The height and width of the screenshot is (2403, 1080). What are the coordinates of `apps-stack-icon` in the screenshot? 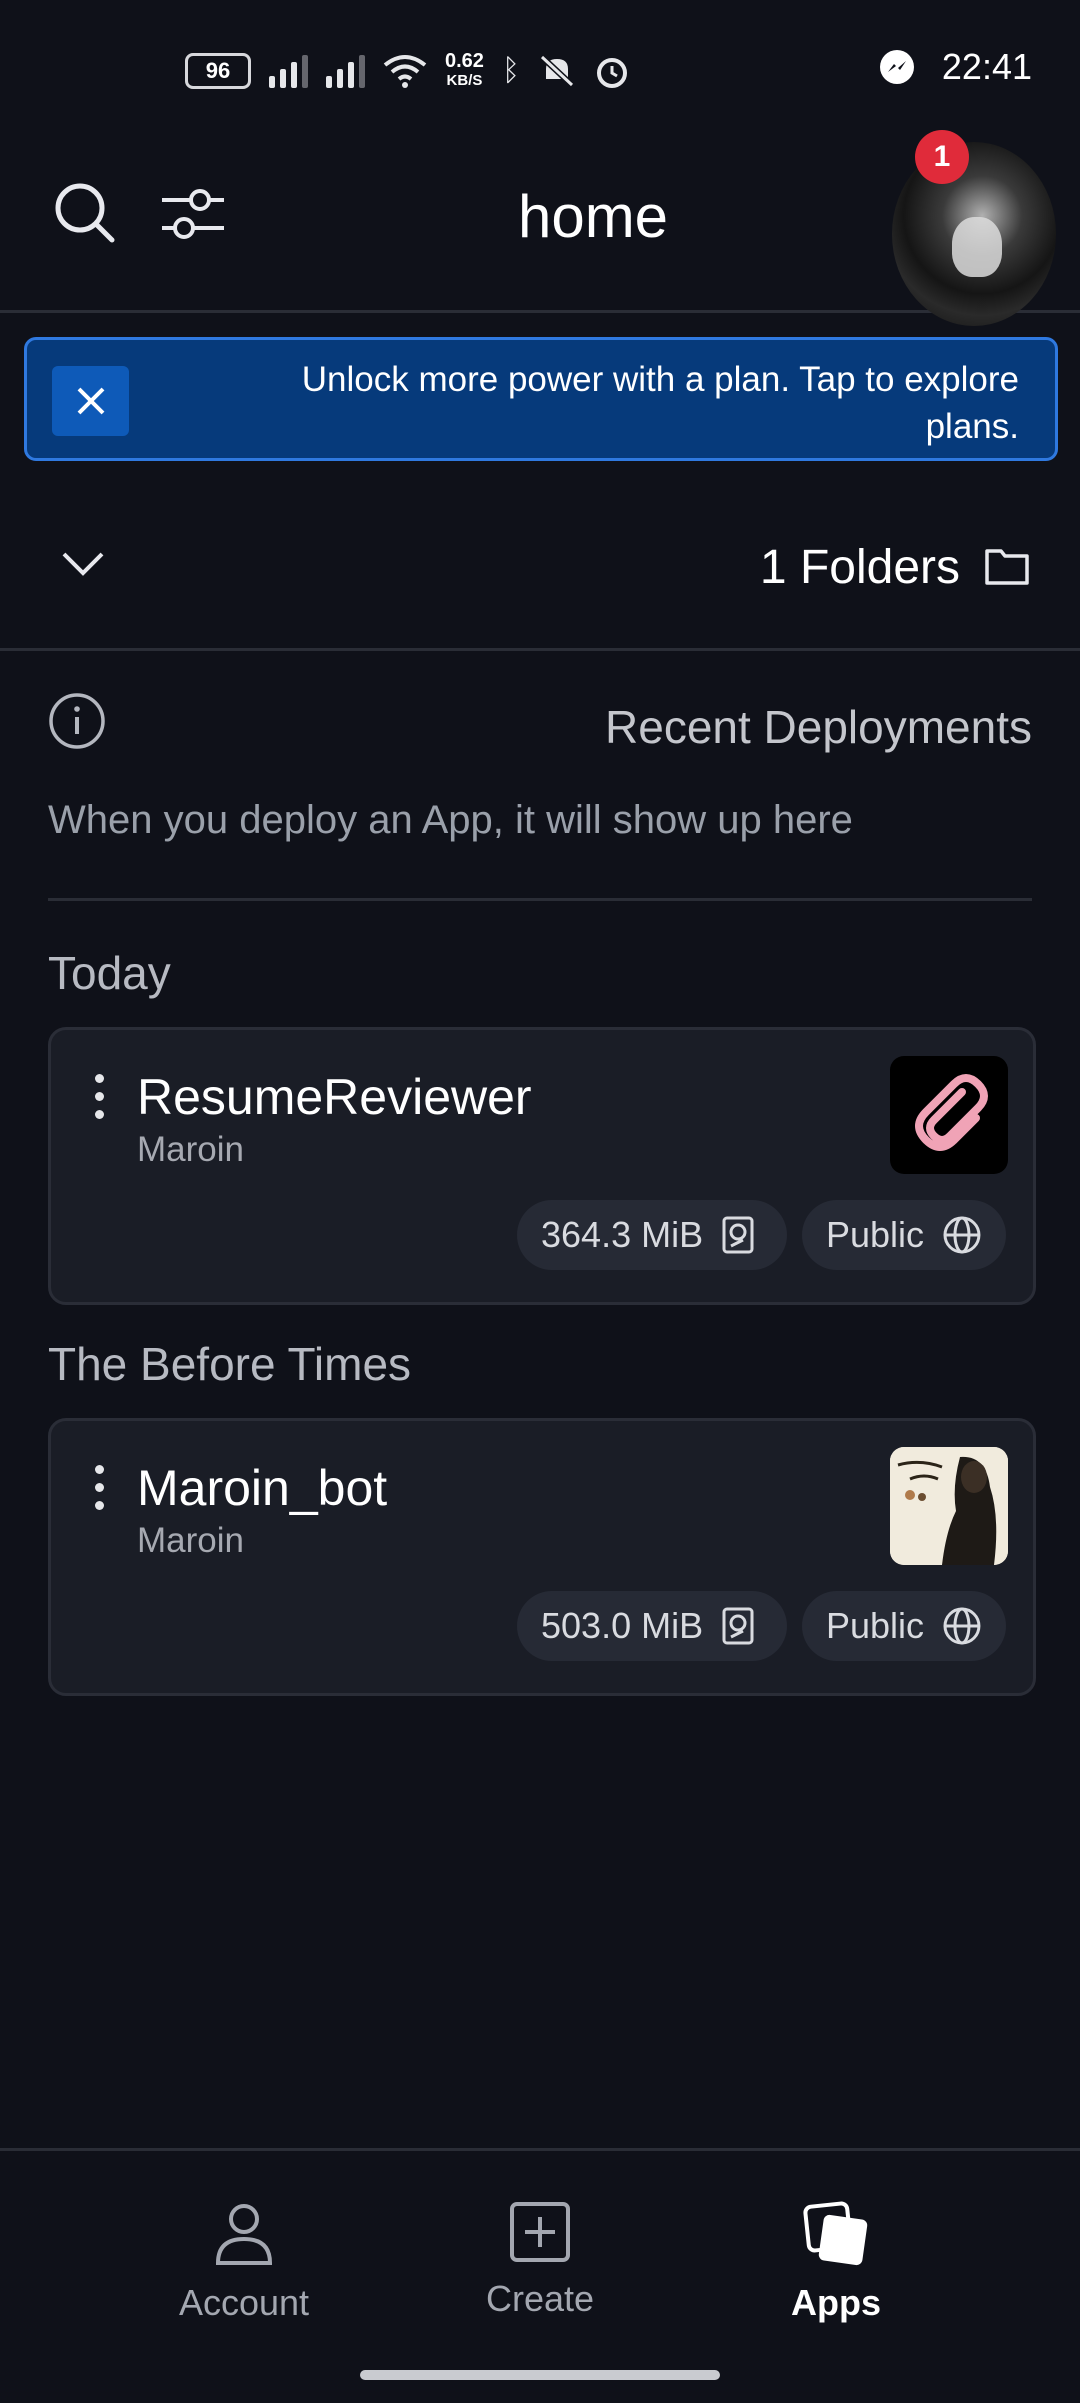 It's located at (835, 2233).